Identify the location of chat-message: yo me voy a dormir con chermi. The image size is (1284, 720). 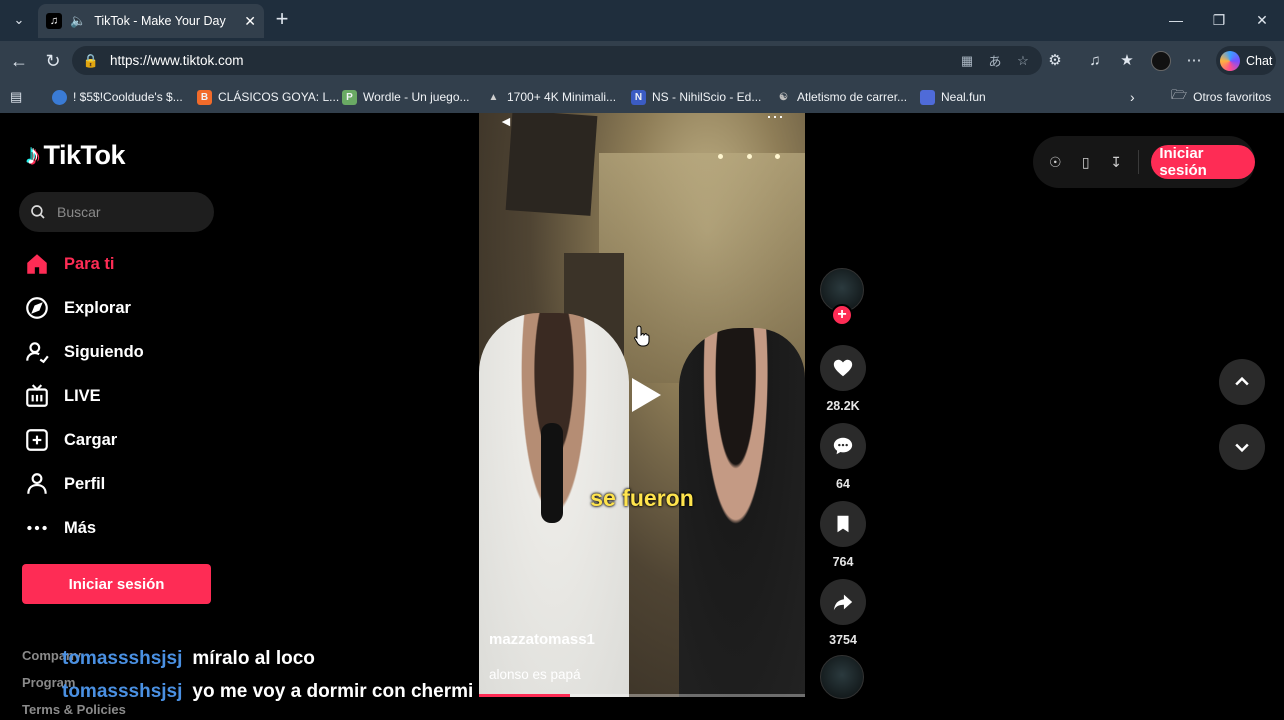
(333, 691).